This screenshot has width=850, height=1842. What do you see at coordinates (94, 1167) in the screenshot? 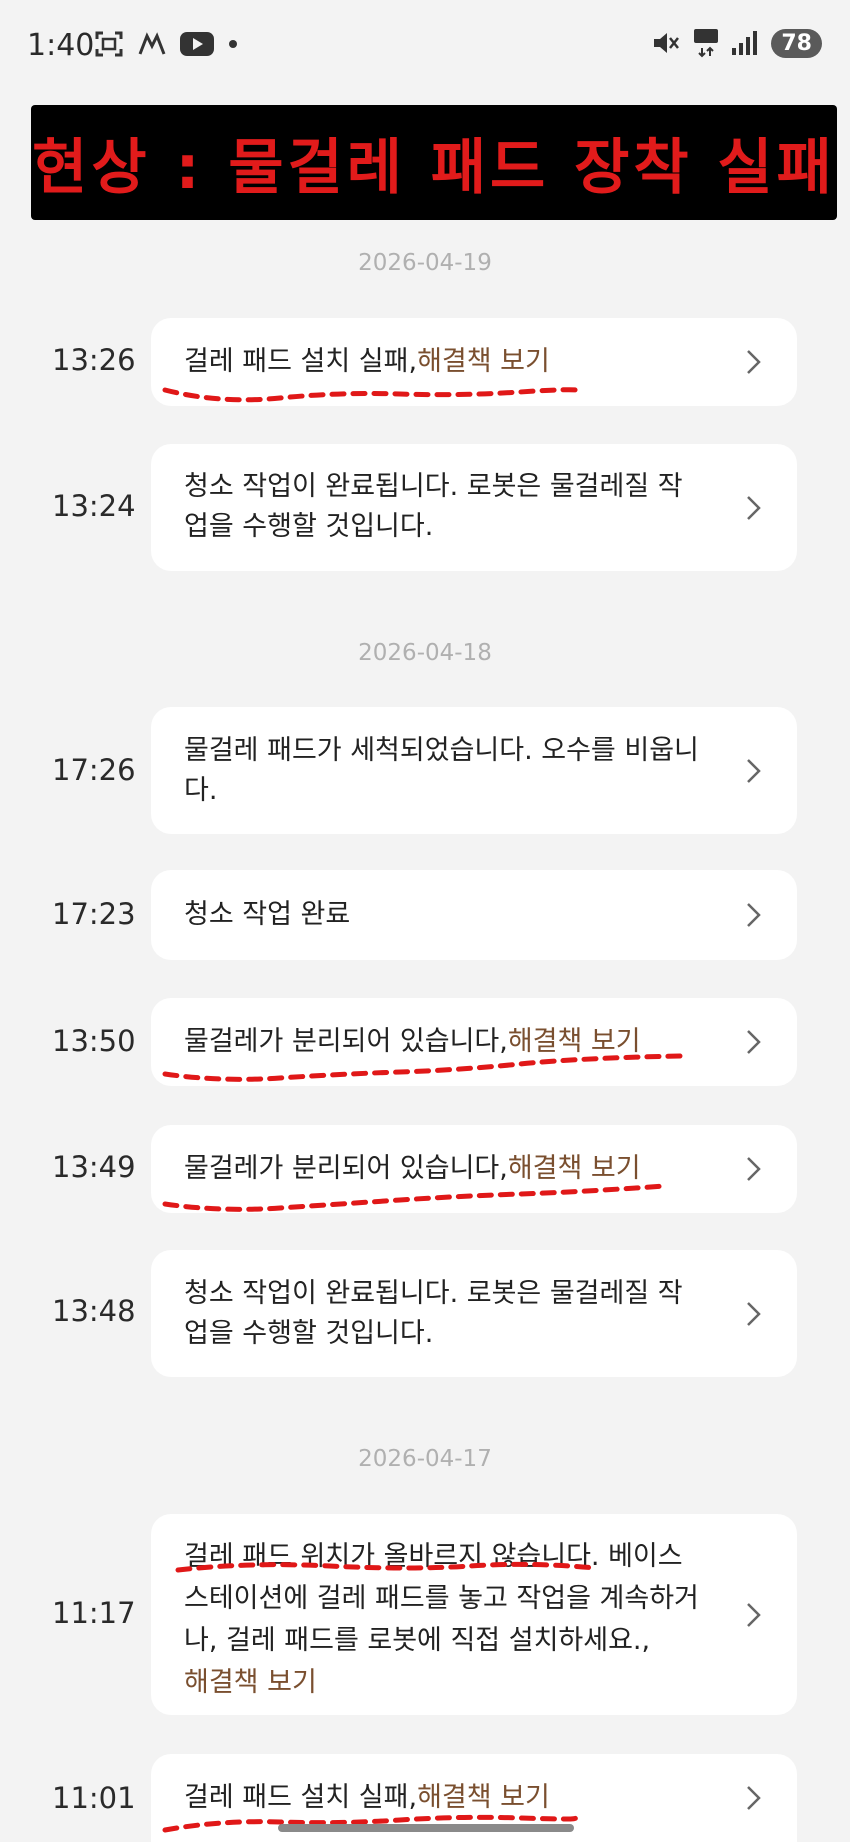
I see `message-time: 13:49` at bounding box center [94, 1167].